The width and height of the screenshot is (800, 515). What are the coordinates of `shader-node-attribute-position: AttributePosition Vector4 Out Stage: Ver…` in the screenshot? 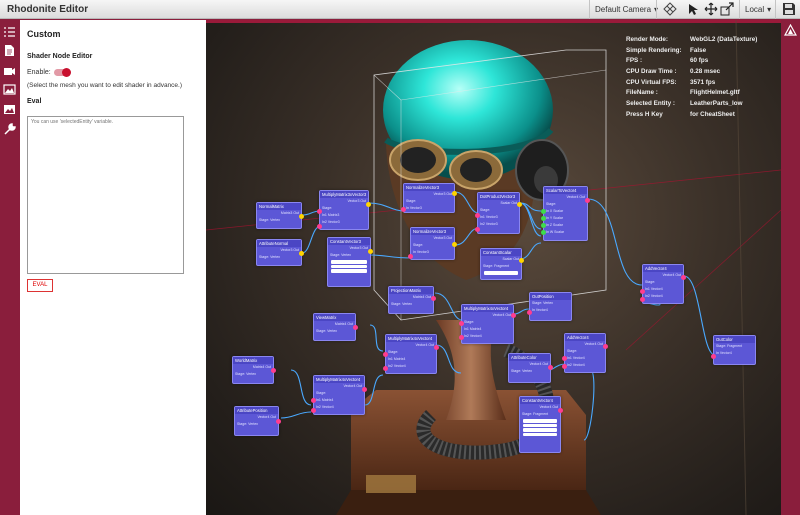 It's located at (257, 421).